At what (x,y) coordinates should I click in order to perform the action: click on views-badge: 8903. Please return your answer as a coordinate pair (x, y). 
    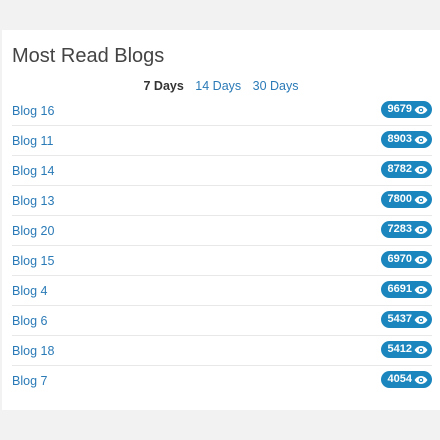
    Looking at the image, I should click on (406, 139).